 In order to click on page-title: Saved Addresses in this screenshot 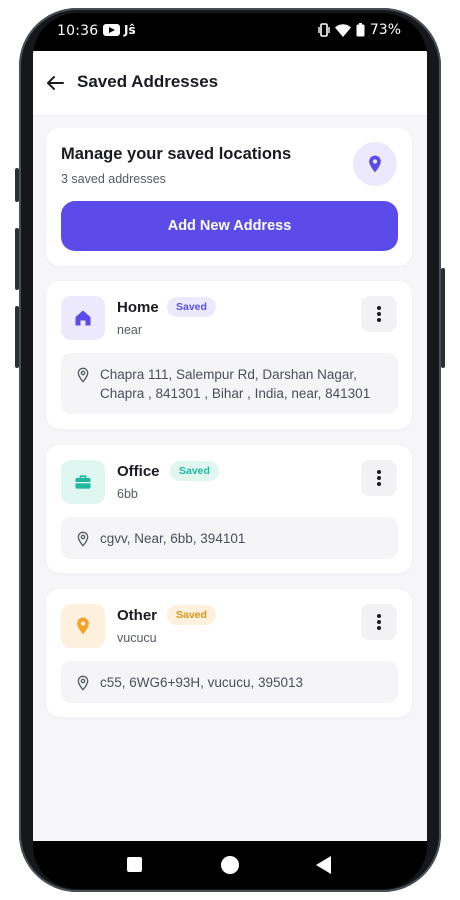, I will do `click(148, 81)`.